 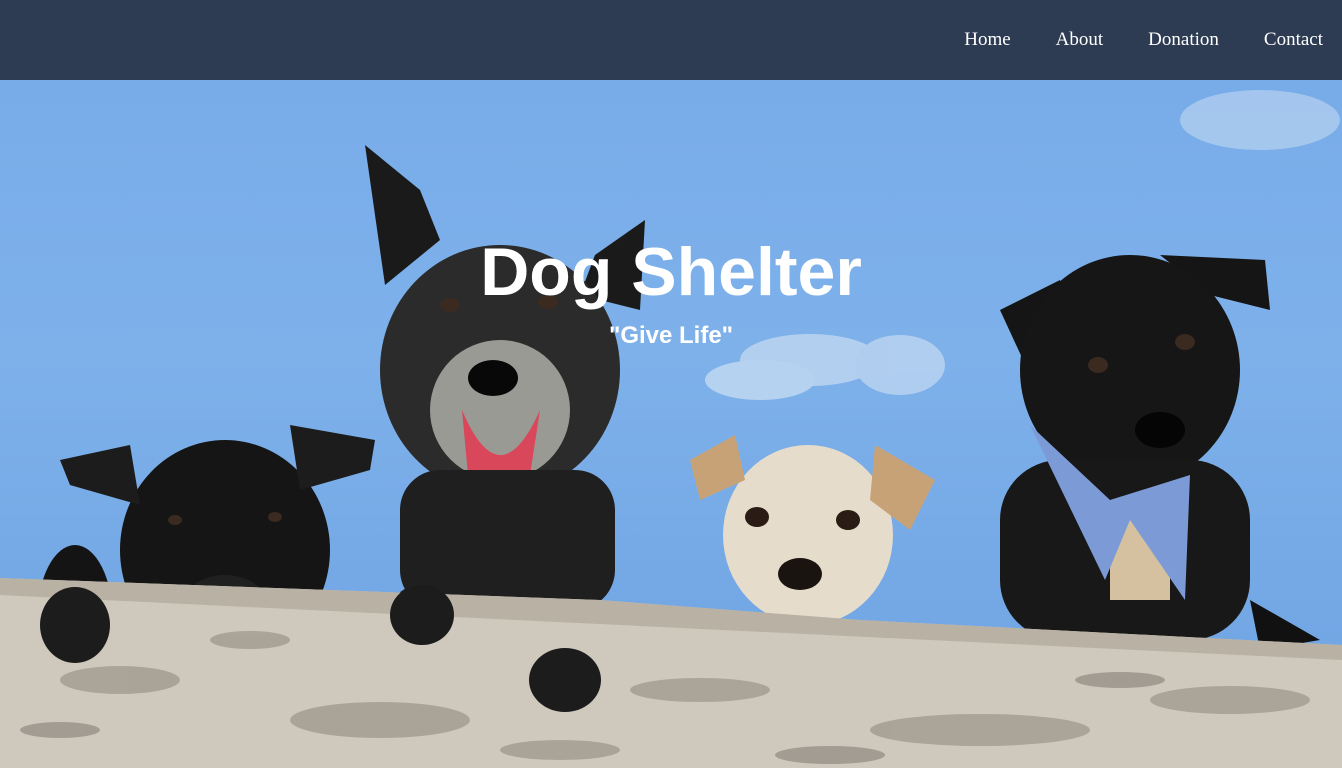 What do you see at coordinates (671, 40) in the screenshot?
I see `navbar: Home About Donation Contact` at bounding box center [671, 40].